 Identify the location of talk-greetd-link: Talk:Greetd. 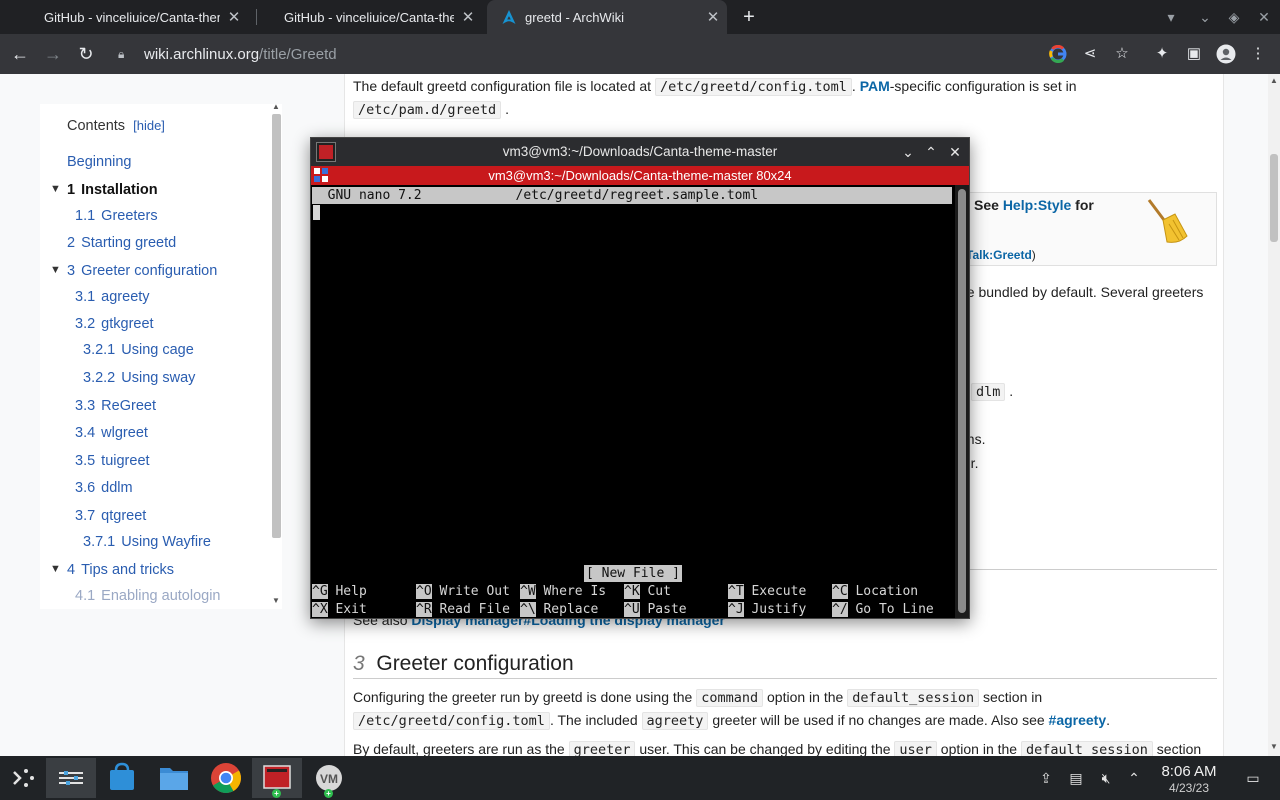
(999, 255).